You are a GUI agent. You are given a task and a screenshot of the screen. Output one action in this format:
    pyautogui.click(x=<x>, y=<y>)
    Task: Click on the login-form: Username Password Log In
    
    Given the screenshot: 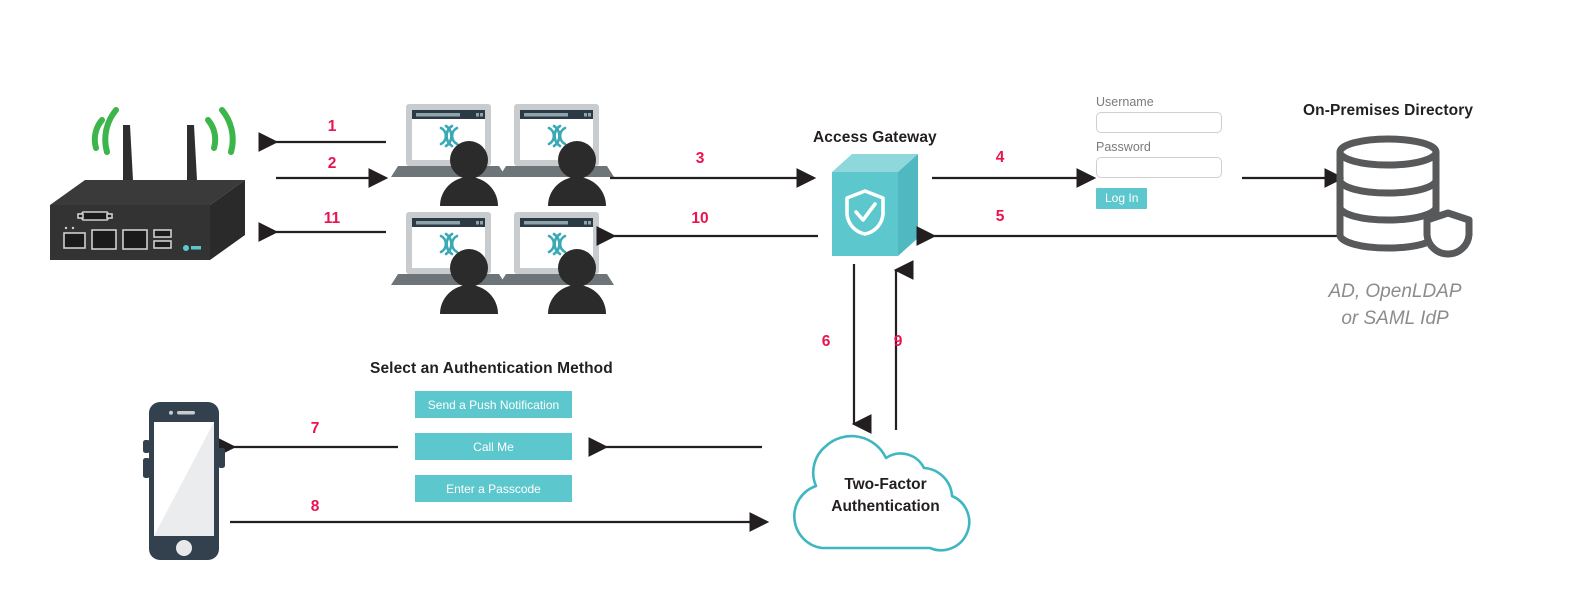 What is the action you would take?
    pyautogui.click(x=1162, y=160)
    